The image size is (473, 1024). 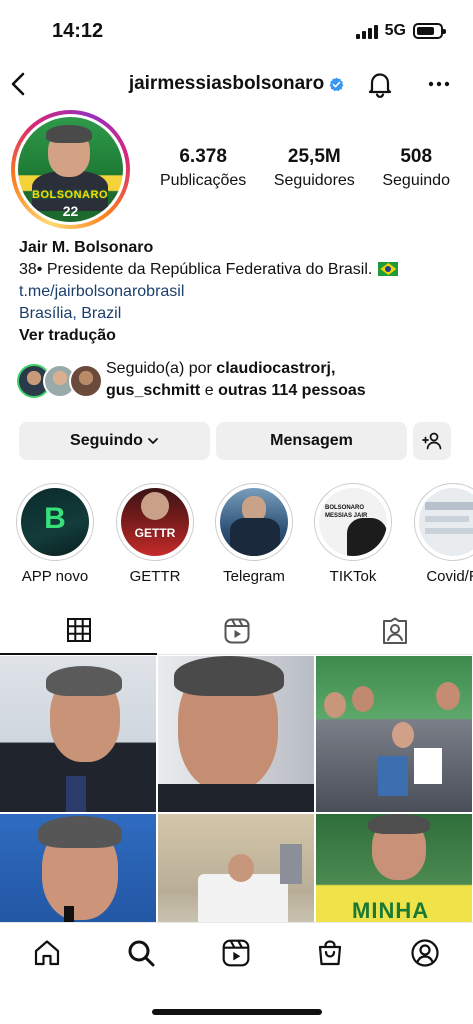 What do you see at coordinates (353, 522) in the screenshot?
I see `highlight-image: BOLSONARO MESSIAS JAIR` at bounding box center [353, 522].